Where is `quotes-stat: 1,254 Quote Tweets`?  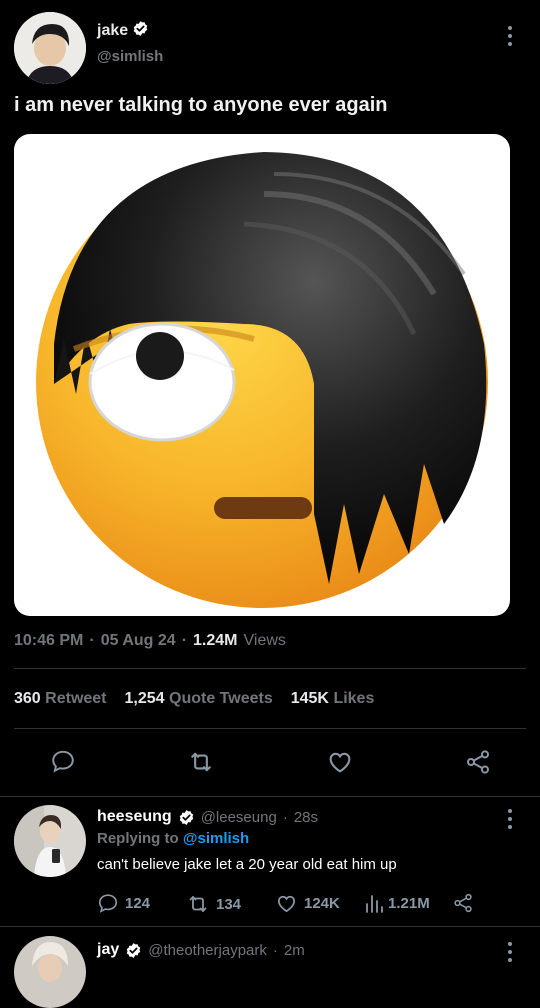
quotes-stat: 1,254 Quote Tweets is located at coordinates (199, 699).